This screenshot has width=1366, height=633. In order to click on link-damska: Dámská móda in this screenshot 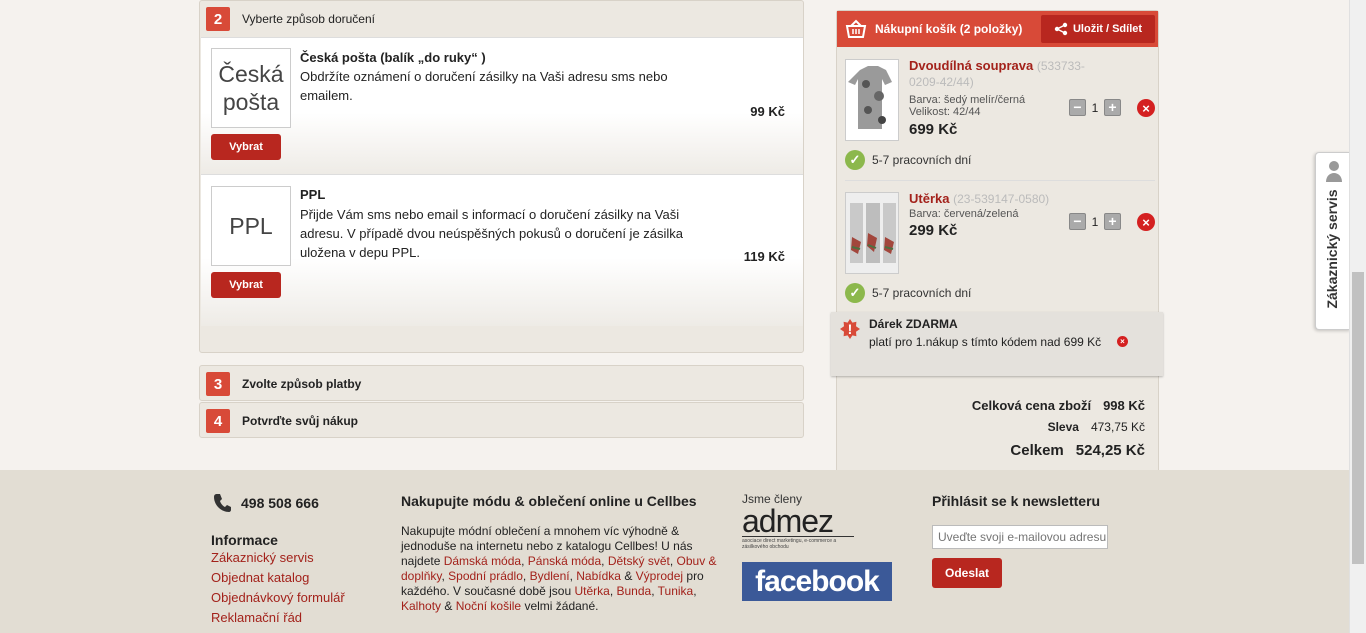, I will do `click(482, 561)`.